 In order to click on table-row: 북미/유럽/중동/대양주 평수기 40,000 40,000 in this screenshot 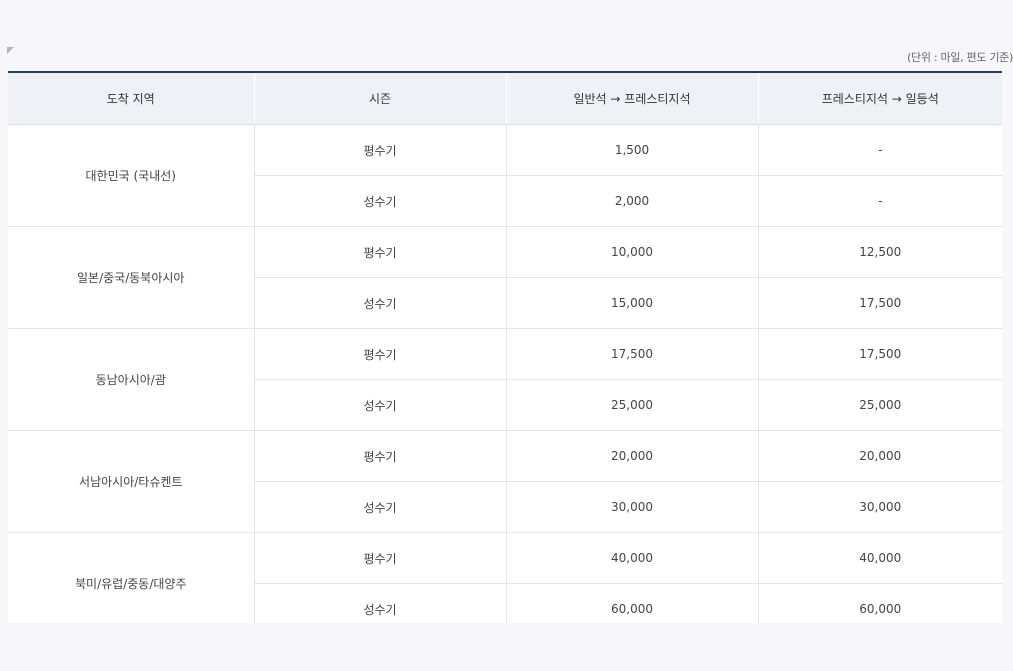, I will do `click(505, 577)`.